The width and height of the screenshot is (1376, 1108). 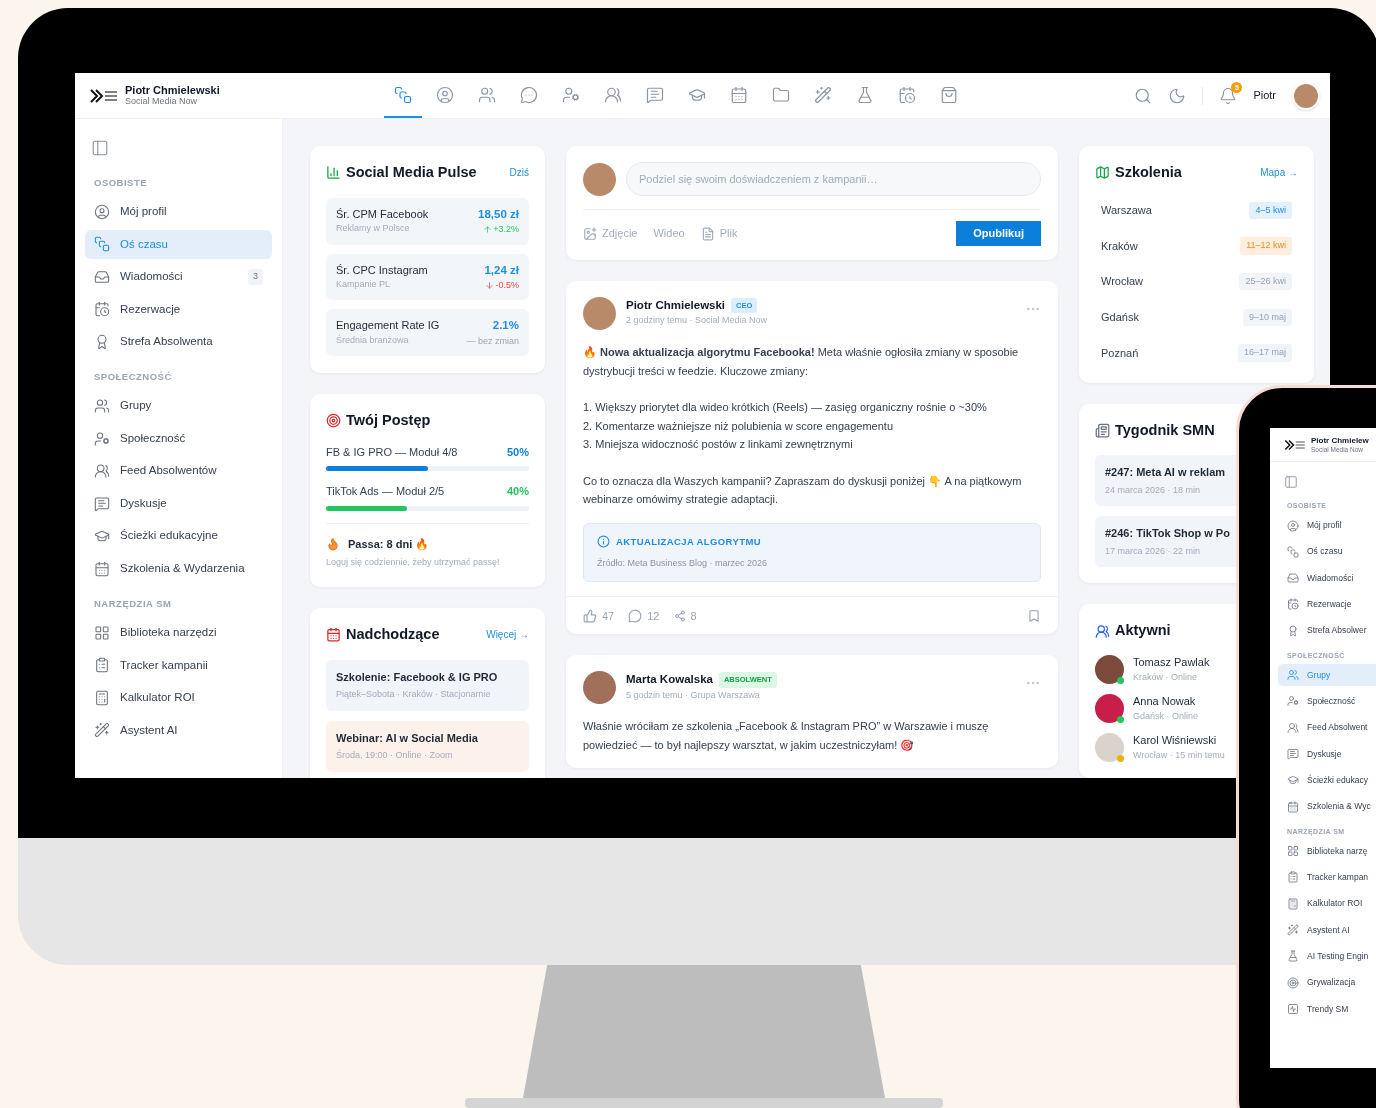 What do you see at coordinates (590, 233) in the screenshot?
I see `image-icon` at bounding box center [590, 233].